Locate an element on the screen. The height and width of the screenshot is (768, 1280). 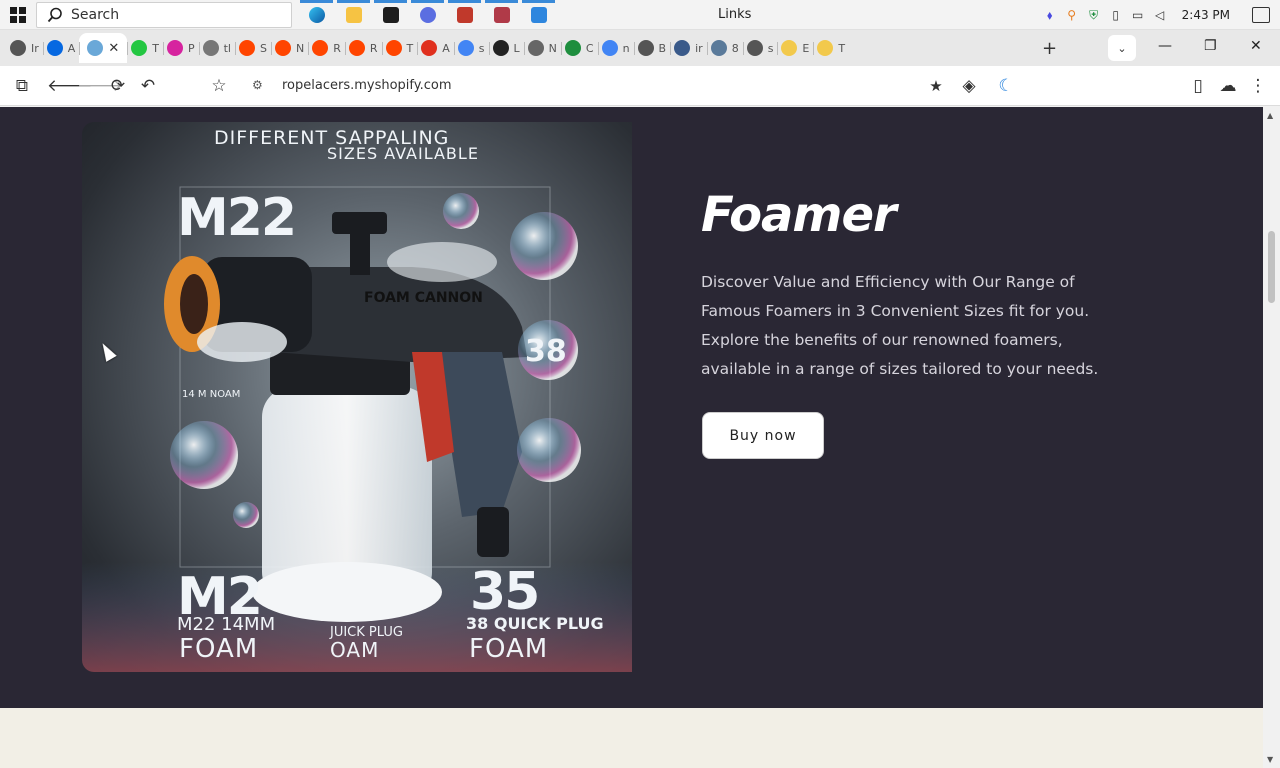
browser-tab: C is located at coordinates (579, 48).